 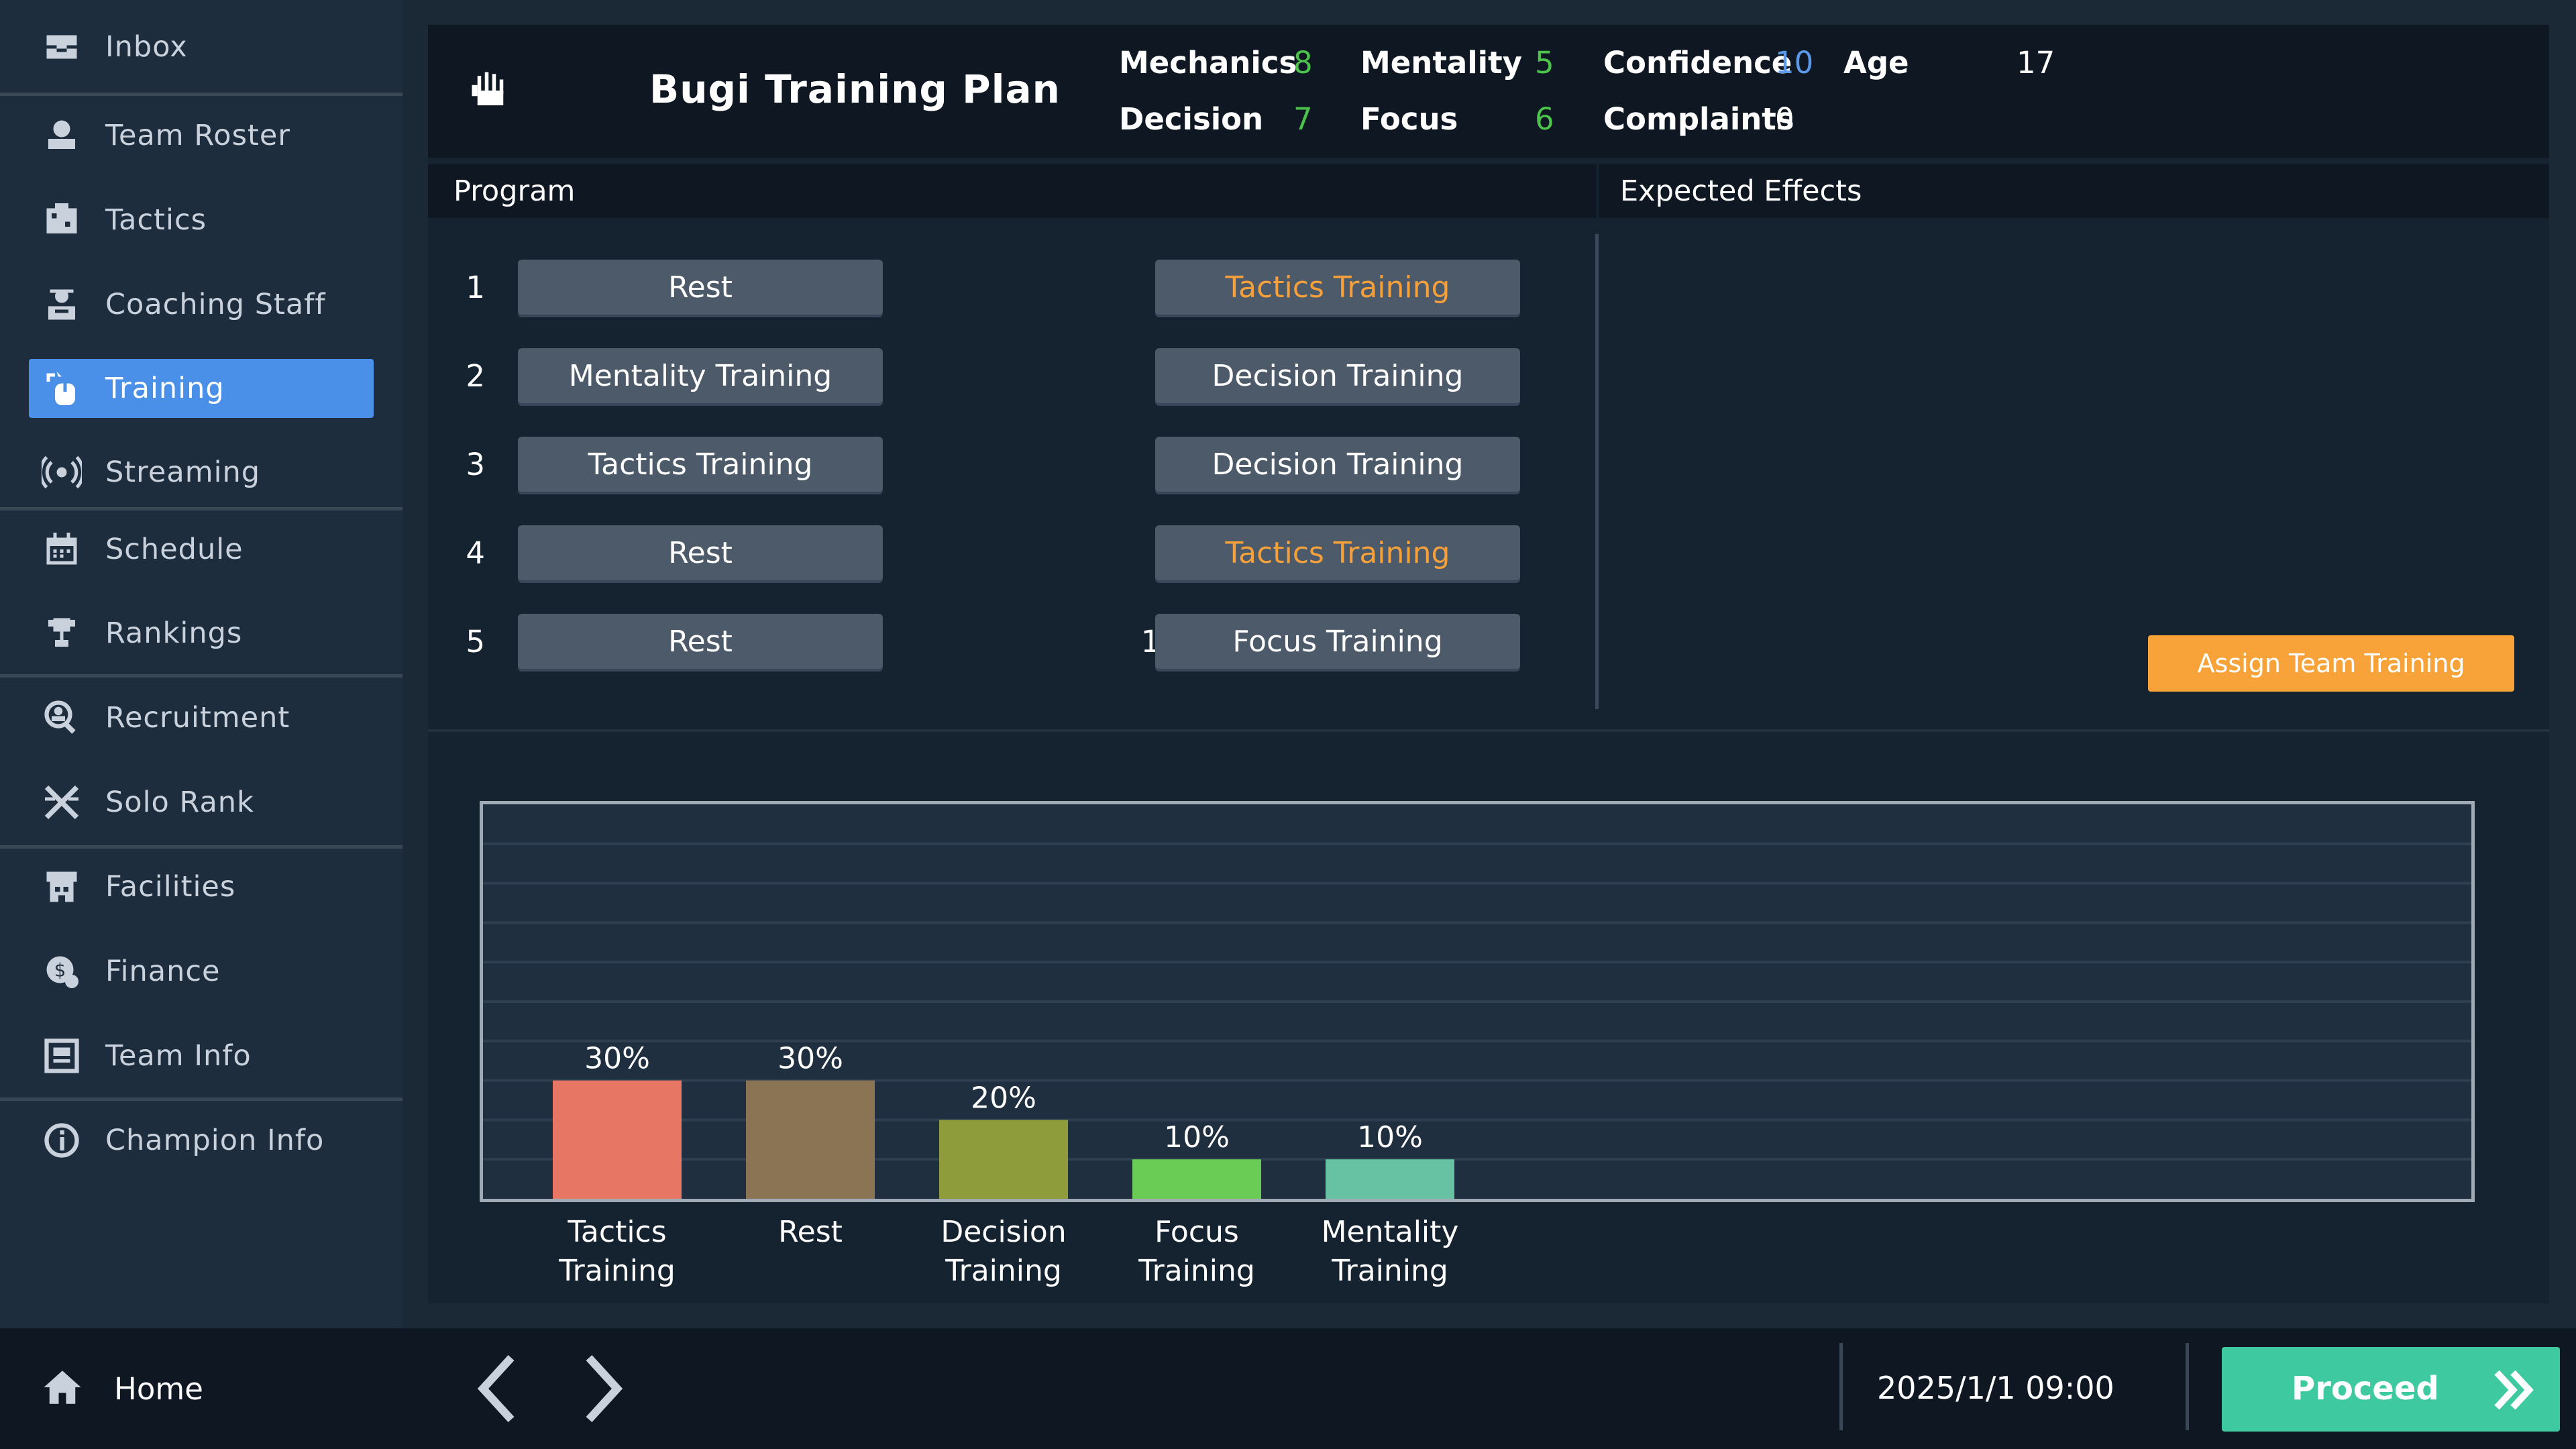 I want to click on chevron-left-icon, so click(x=497, y=1393).